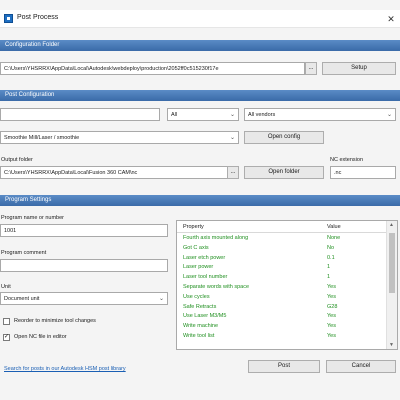  Describe the element at coordinates (6, 321) in the screenshot. I see `reorder-checkbox` at that location.